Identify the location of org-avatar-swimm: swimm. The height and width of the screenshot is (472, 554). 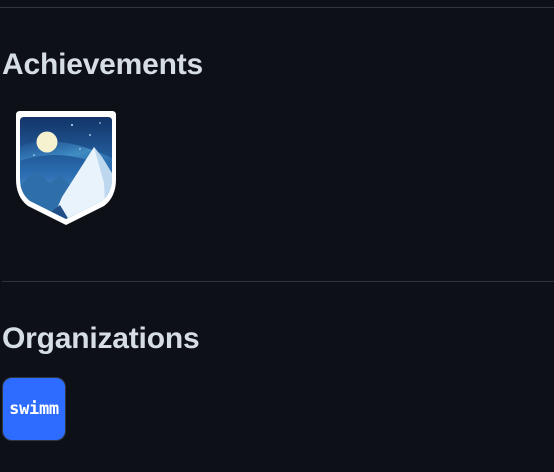
(34, 409).